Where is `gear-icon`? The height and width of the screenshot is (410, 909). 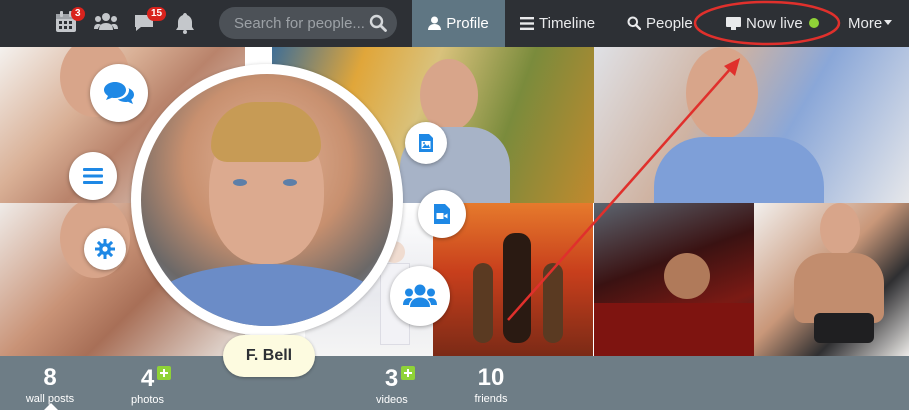 gear-icon is located at coordinates (105, 249).